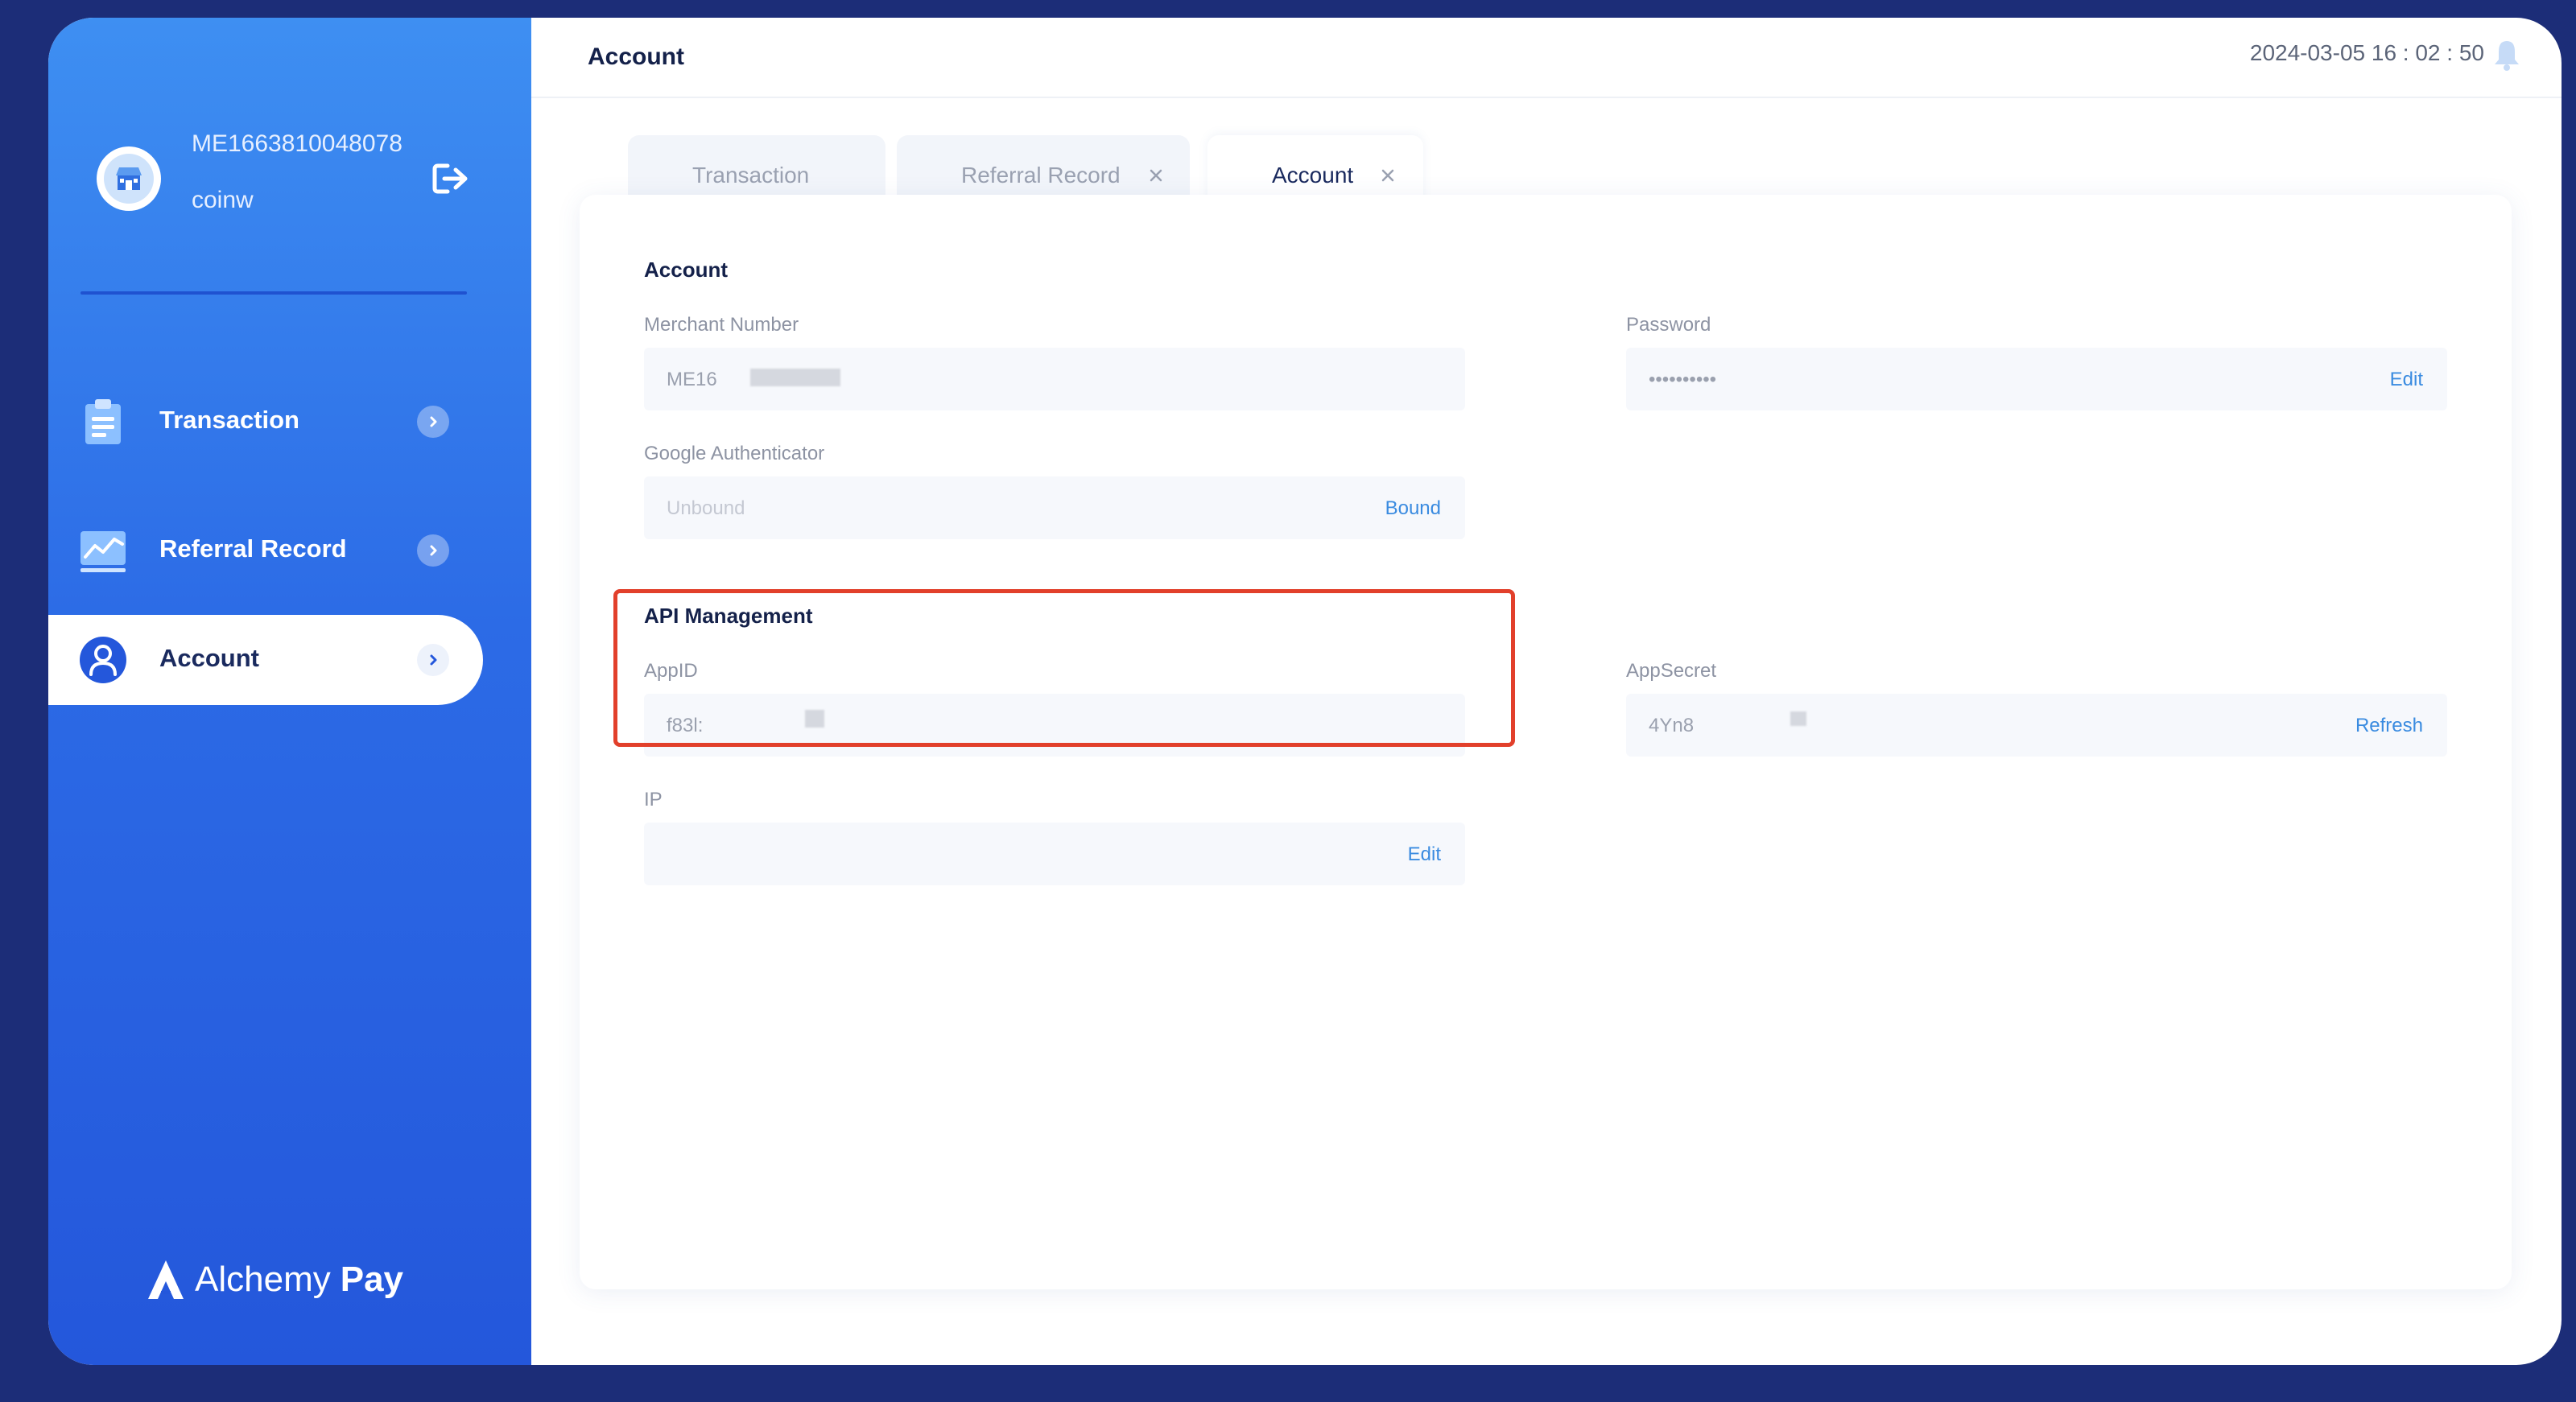 This screenshot has height=1402, width=2576. I want to click on password-label: Password, so click(1668, 325).